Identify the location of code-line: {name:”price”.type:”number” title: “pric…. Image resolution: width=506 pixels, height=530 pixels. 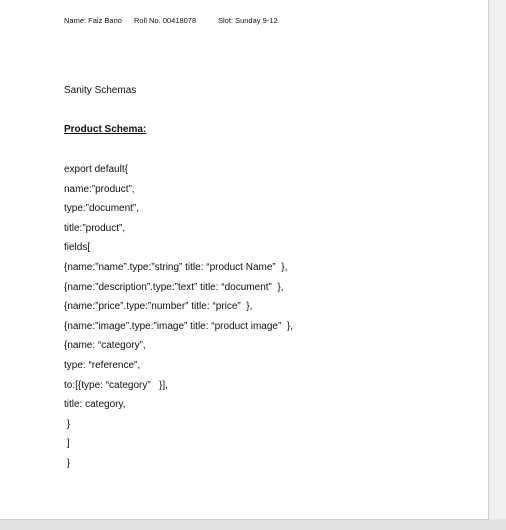
(158, 307).